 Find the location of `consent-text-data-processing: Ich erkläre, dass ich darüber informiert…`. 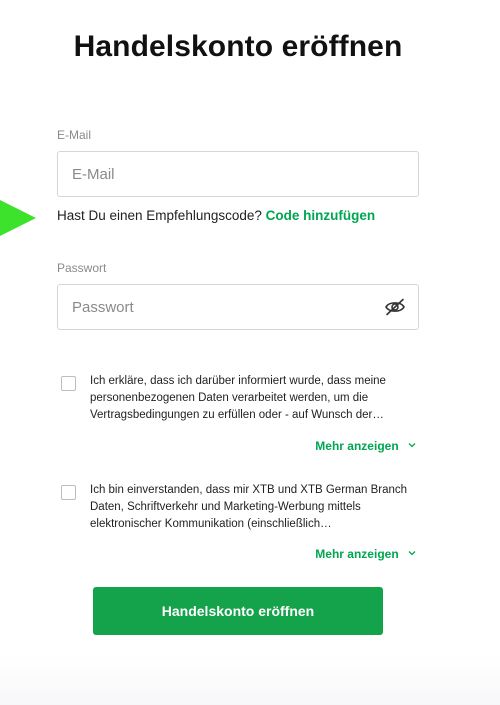

consent-text-data-processing: Ich erkläre, dass ich darüber informiert… is located at coordinates (238, 398).